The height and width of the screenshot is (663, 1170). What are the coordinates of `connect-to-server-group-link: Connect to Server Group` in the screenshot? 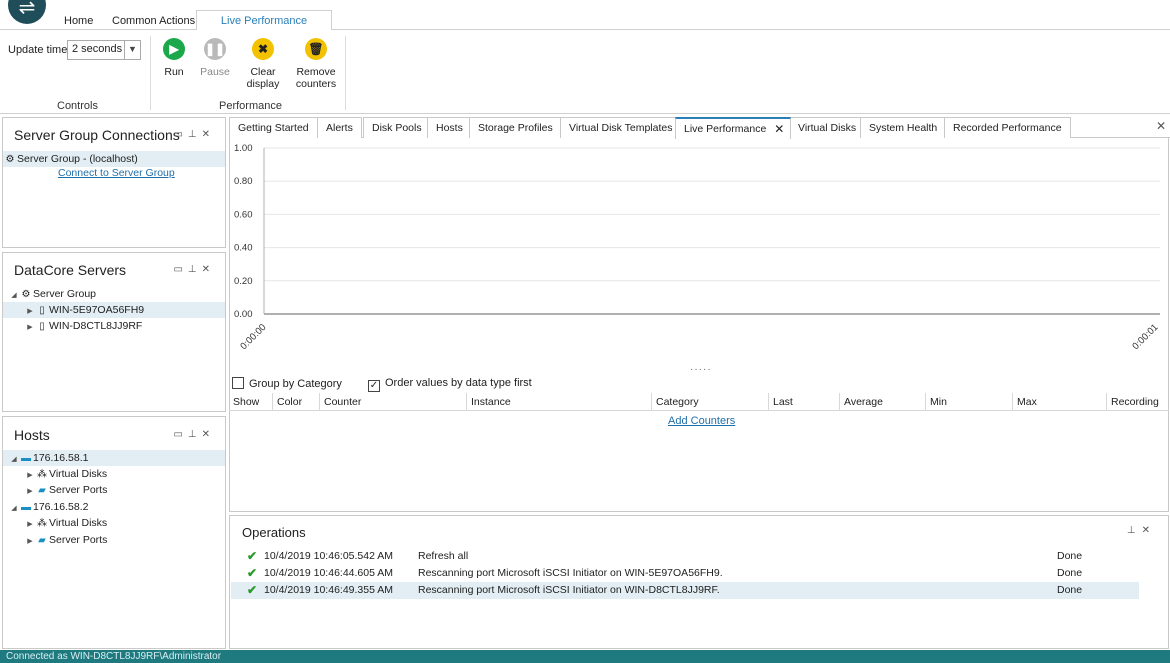 It's located at (116, 173).